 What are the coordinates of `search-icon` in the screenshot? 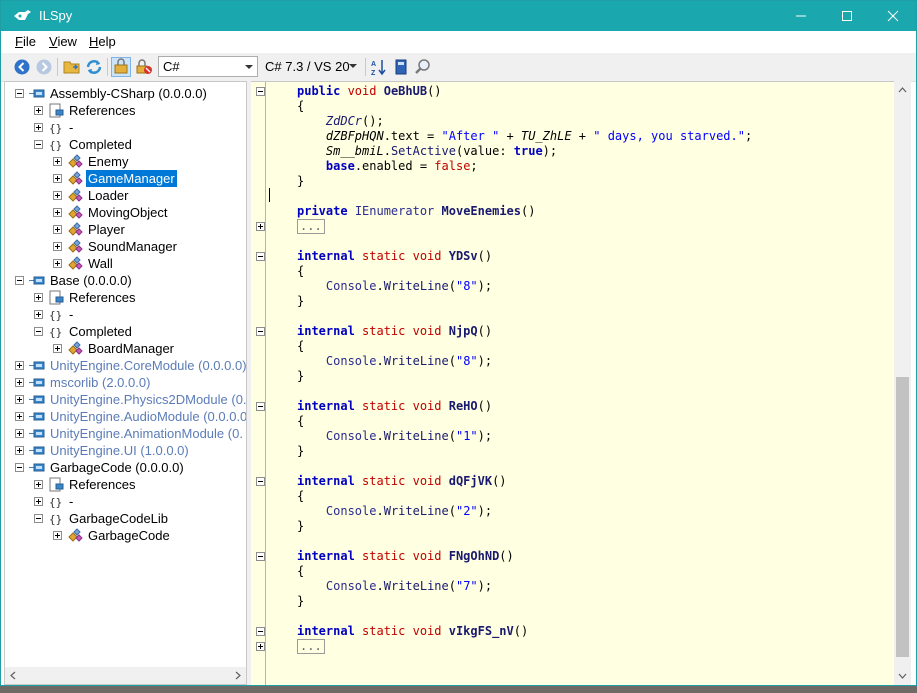 It's located at (423, 67).